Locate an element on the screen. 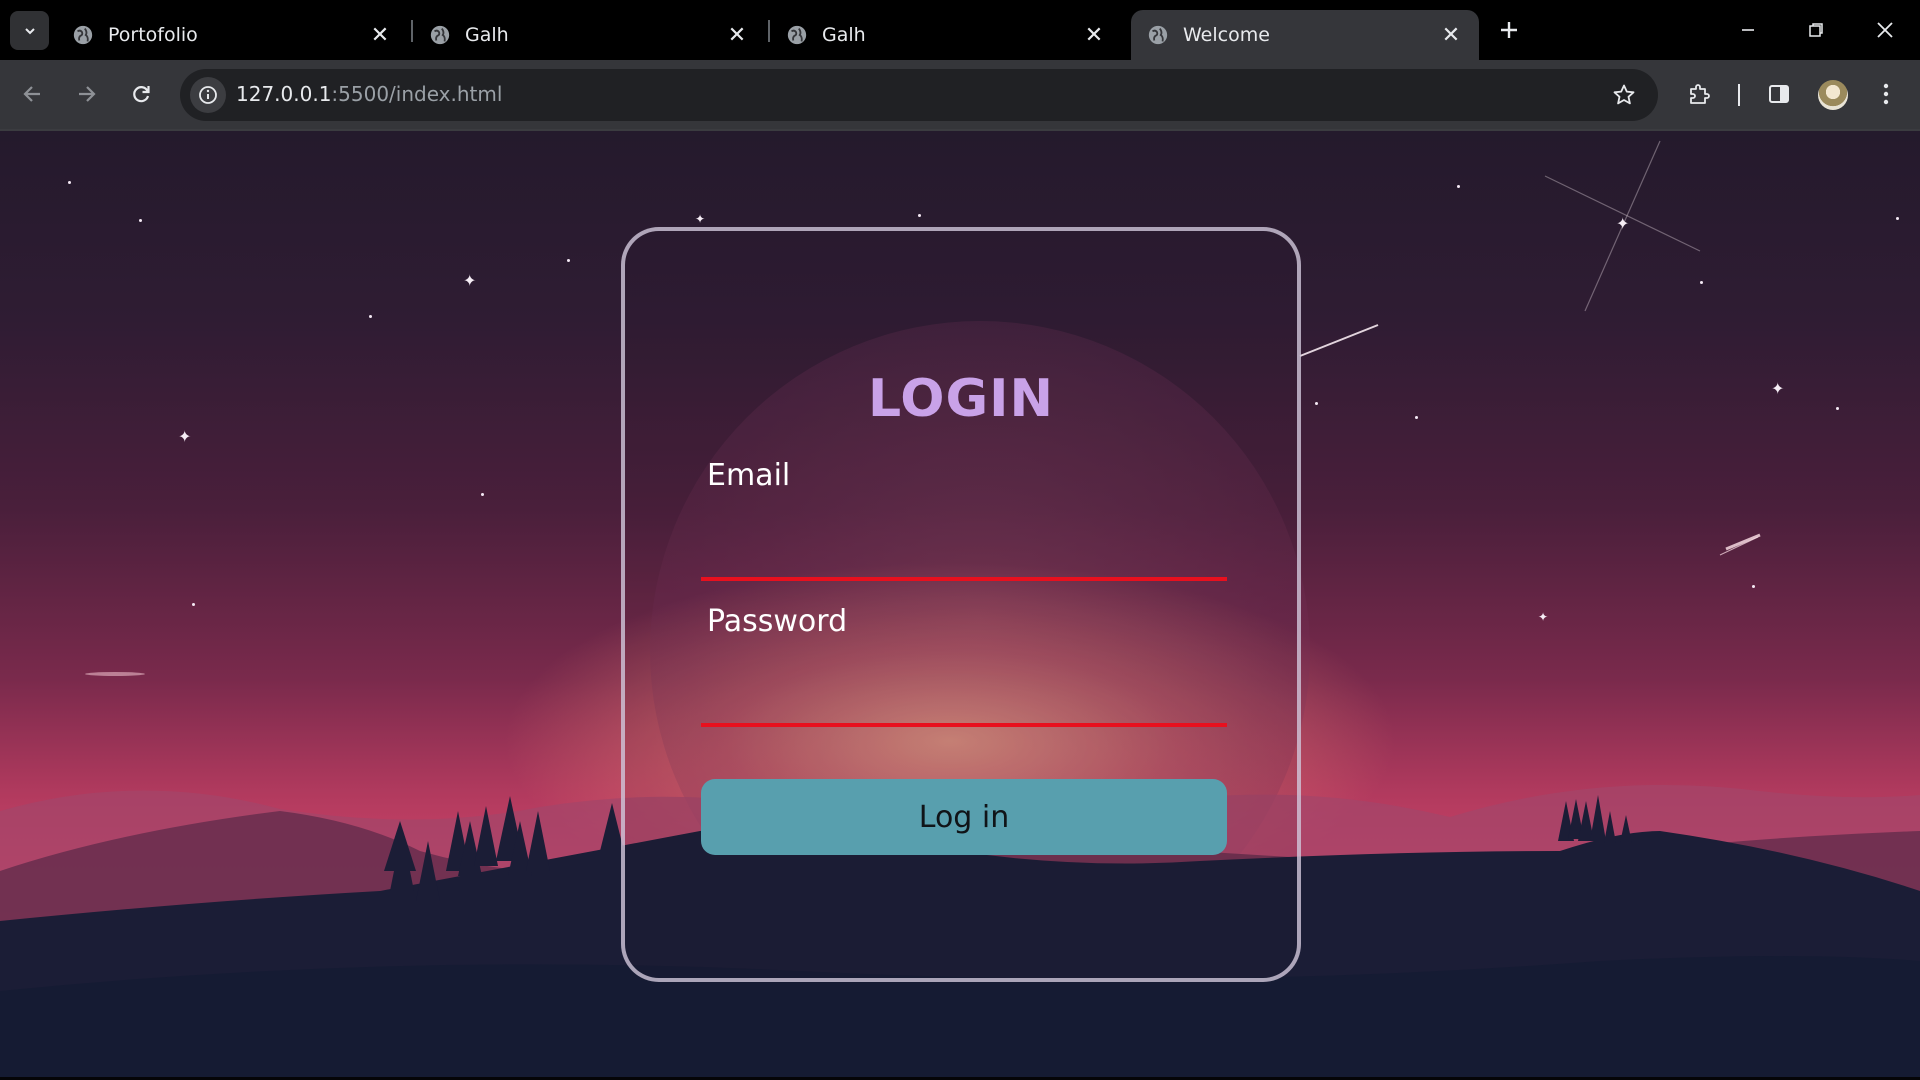 This screenshot has height=1080, width=1920. url-text: 127.0.0.1:5500/index.html is located at coordinates (369, 94).